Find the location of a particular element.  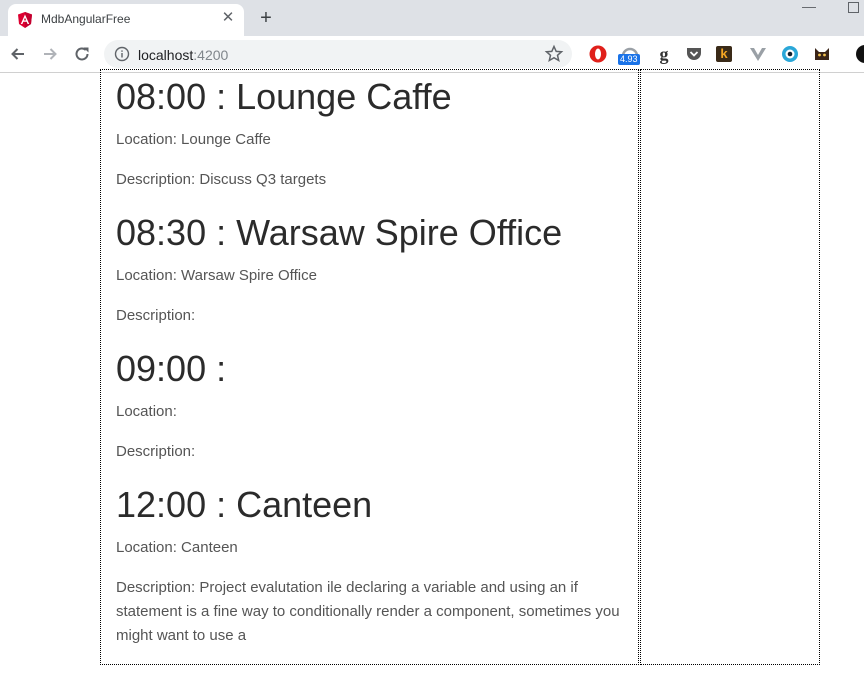

forward-icon is located at coordinates (50, 54).